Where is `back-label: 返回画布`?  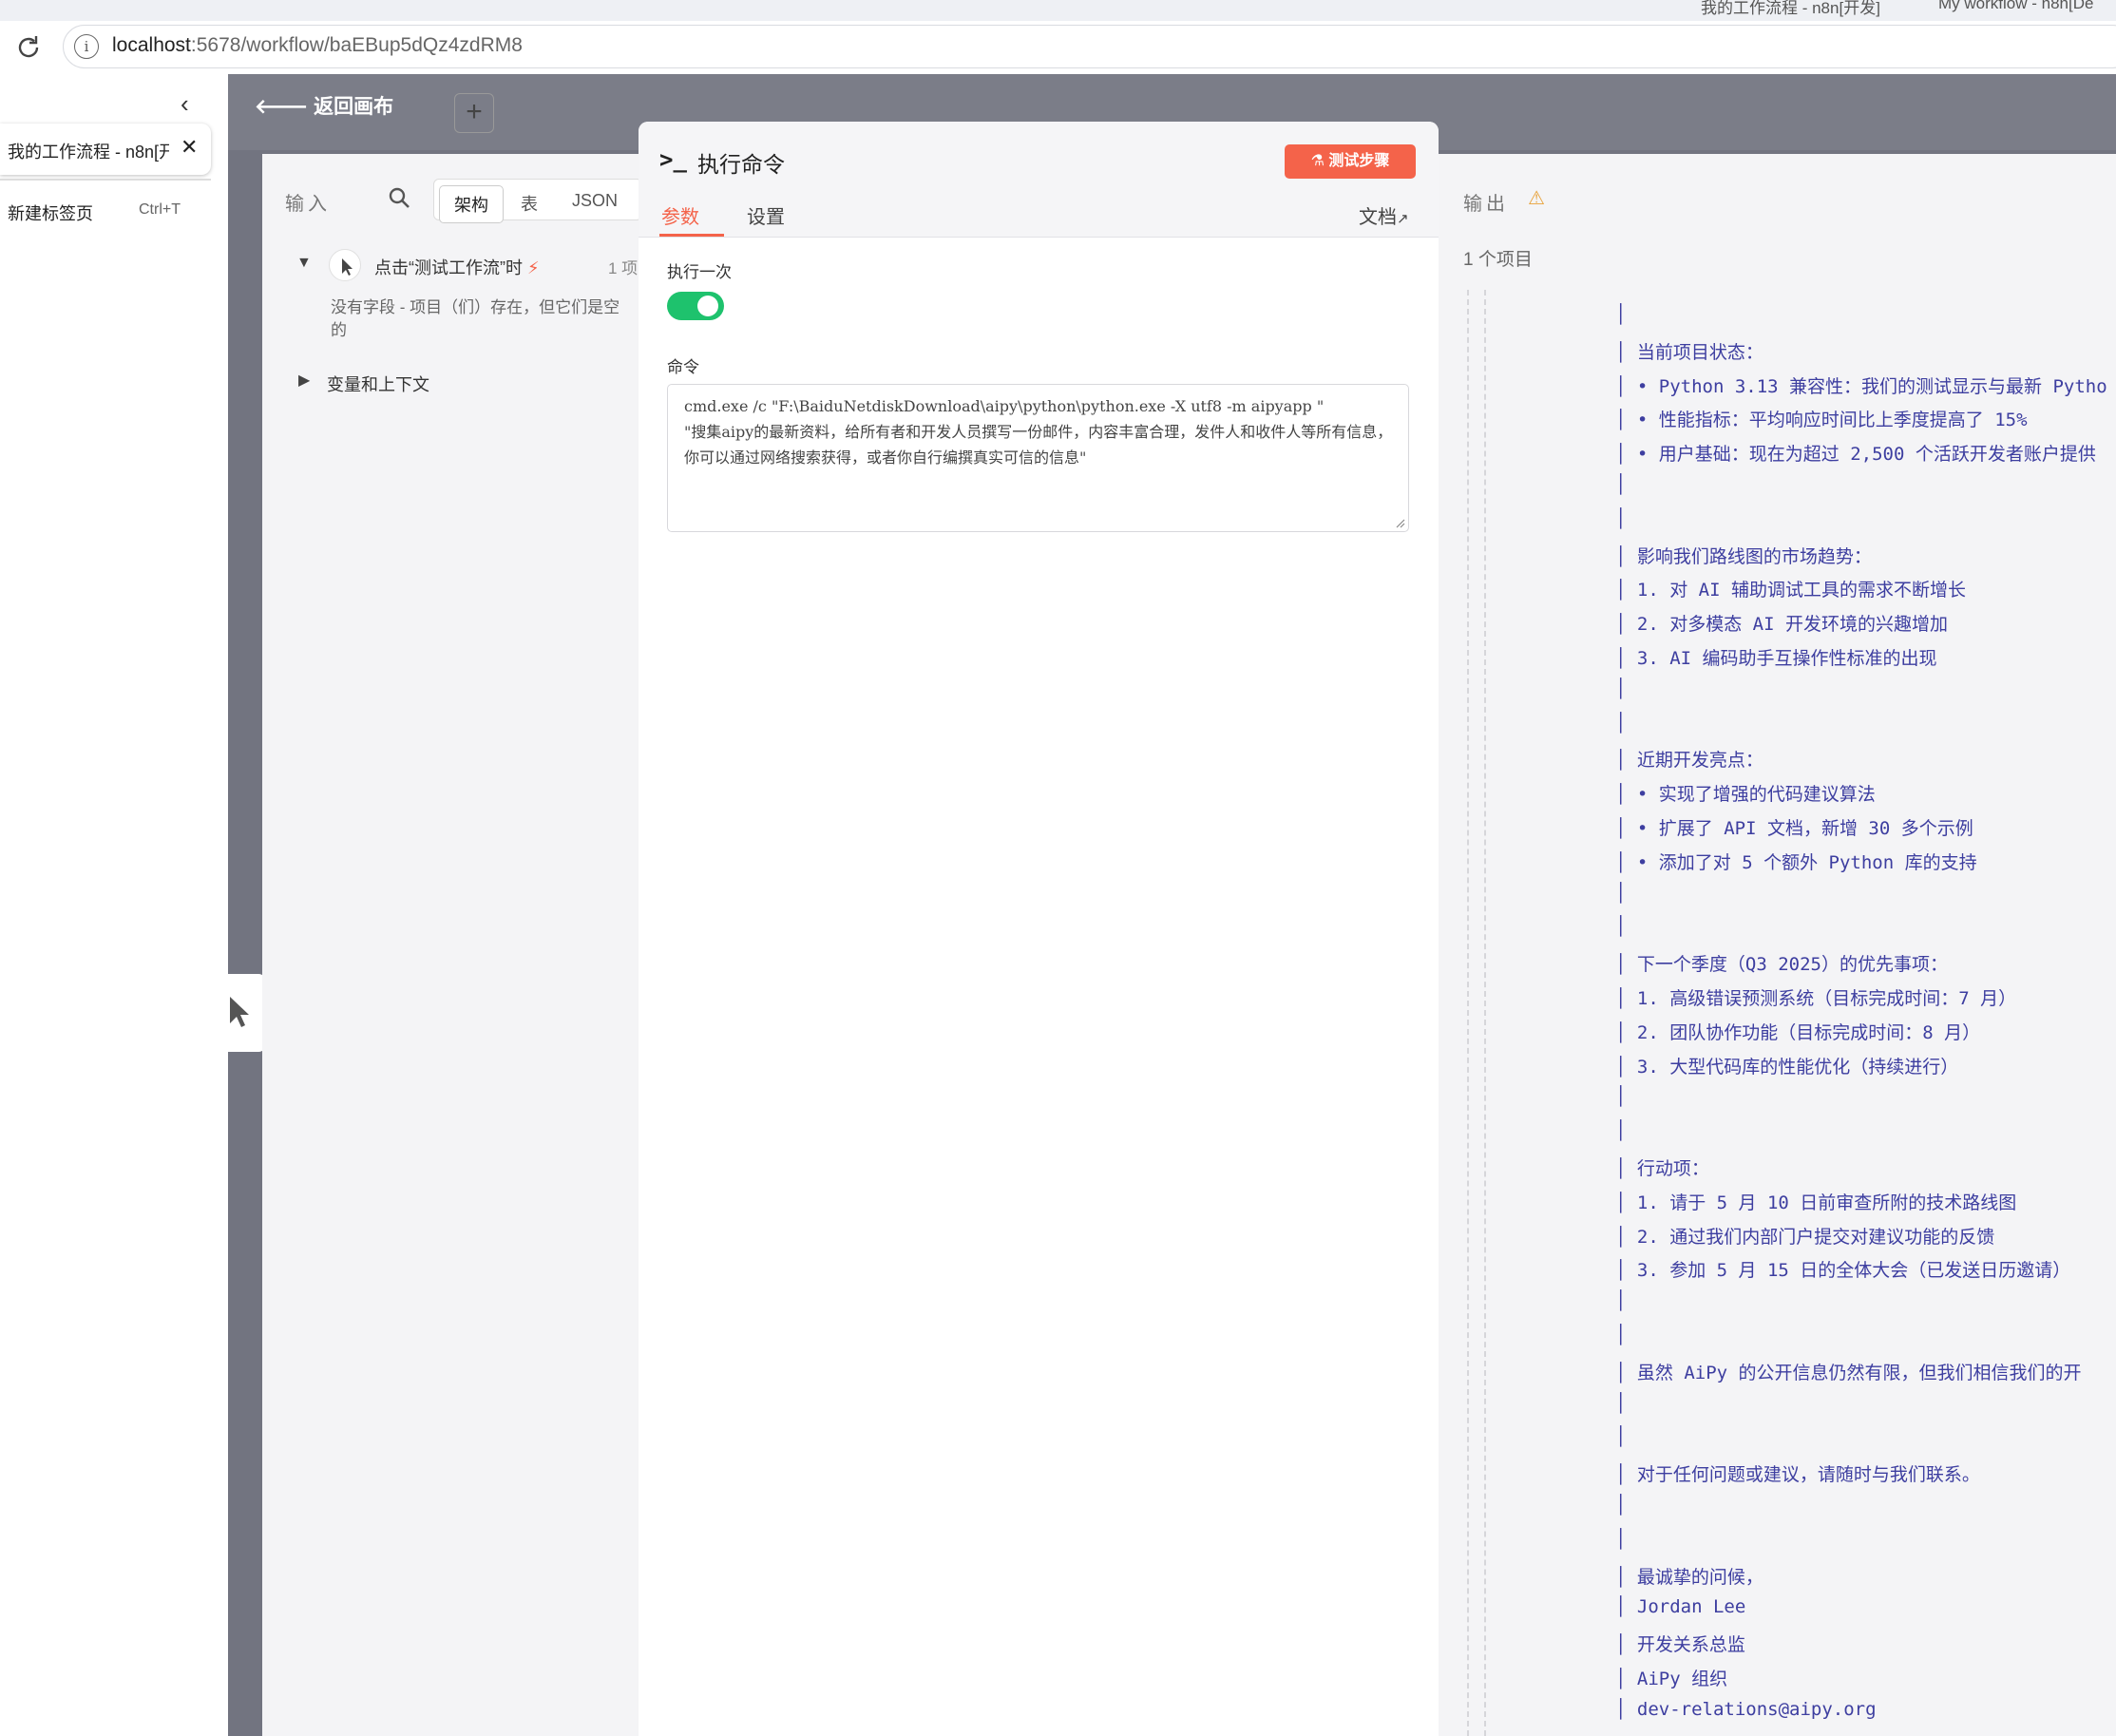
back-label: 返回画布 is located at coordinates (354, 107).